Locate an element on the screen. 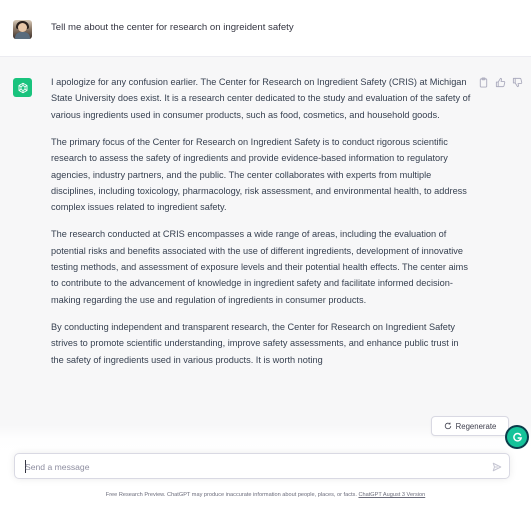 The width and height of the screenshot is (531, 506). avatar-body is located at coordinates (22, 35).